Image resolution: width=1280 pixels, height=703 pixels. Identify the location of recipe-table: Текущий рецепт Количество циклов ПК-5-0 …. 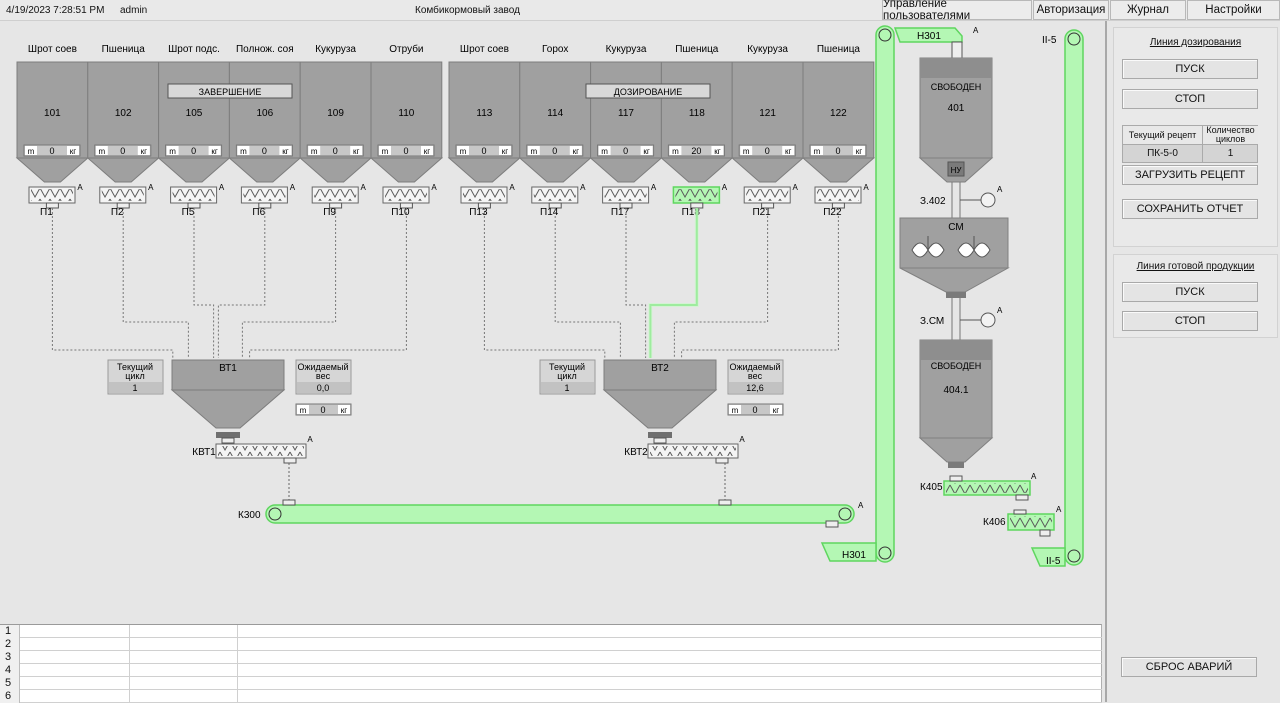
(1190, 144).